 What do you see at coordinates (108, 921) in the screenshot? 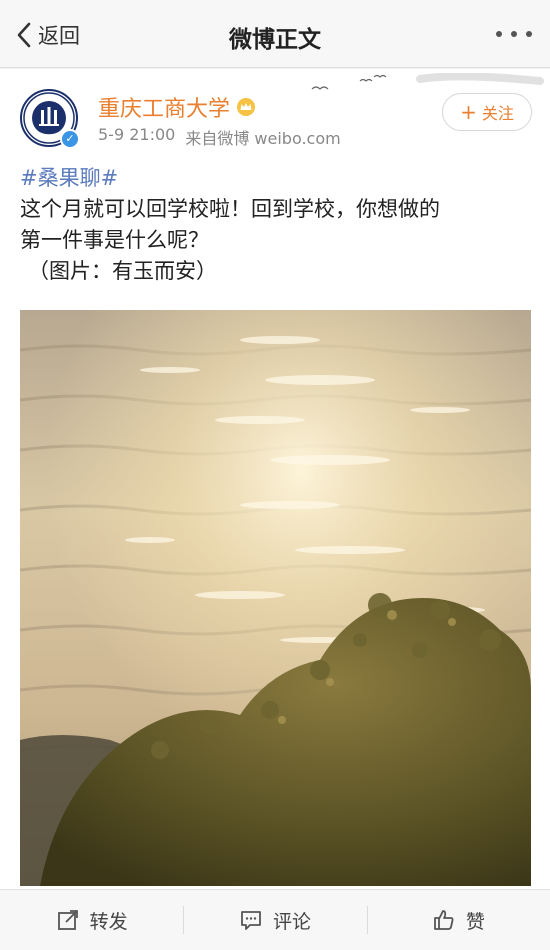
I see `repost-label: 转发` at bounding box center [108, 921].